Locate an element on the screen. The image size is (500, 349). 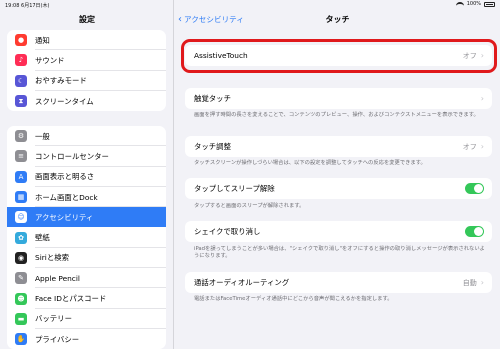
sidebar-item-face-id: ☻ Face IDとパスコード is located at coordinates (86, 298).